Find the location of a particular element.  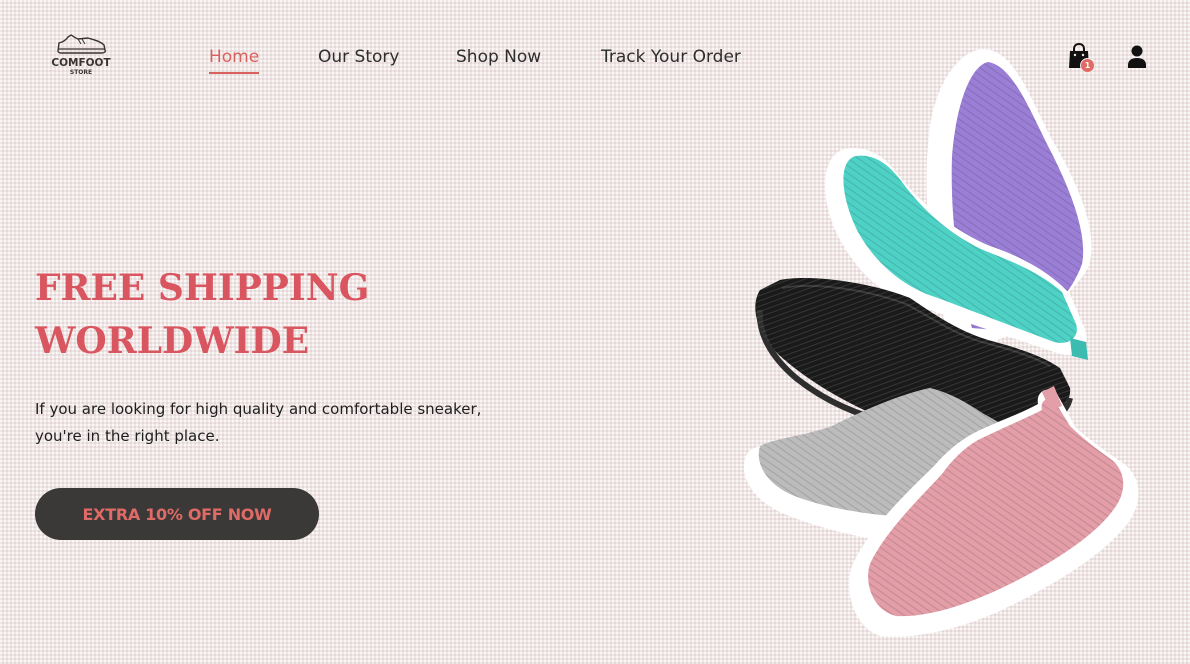

nav-item-label: Home is located at coordinates (234, 57).